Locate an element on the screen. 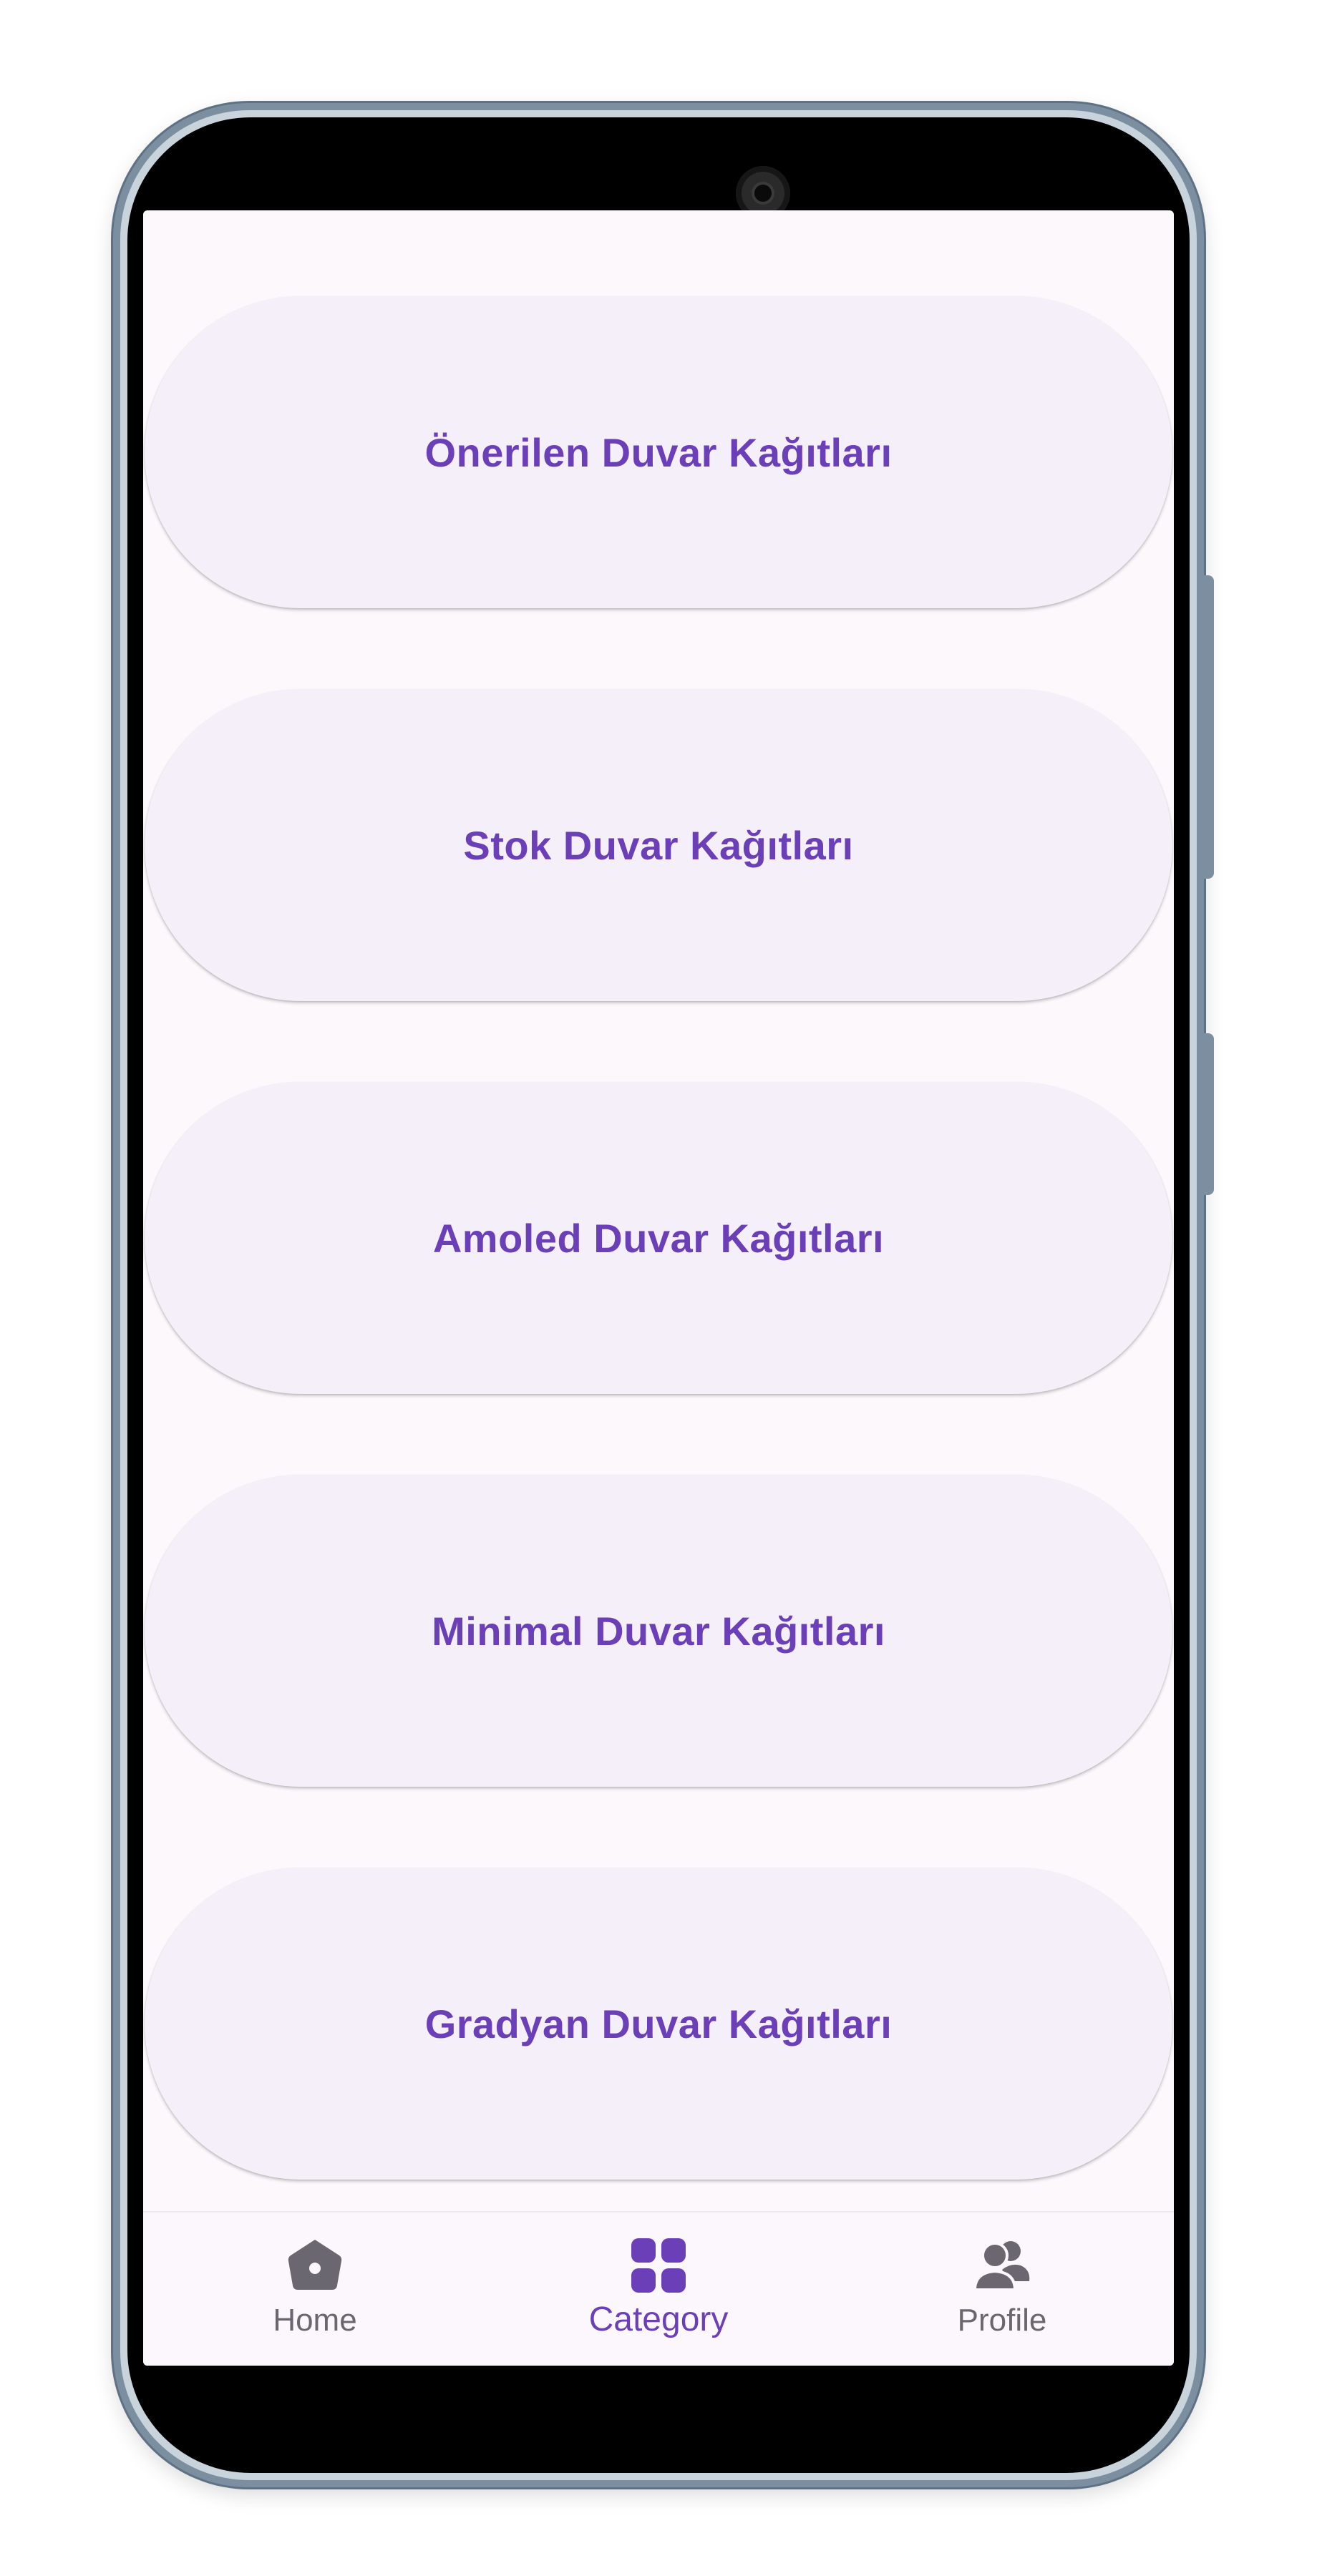 Image resolution: width=1317 pixels, height=2576 pixels. nav-item-home: Home is located at coordinates (315, 2289).